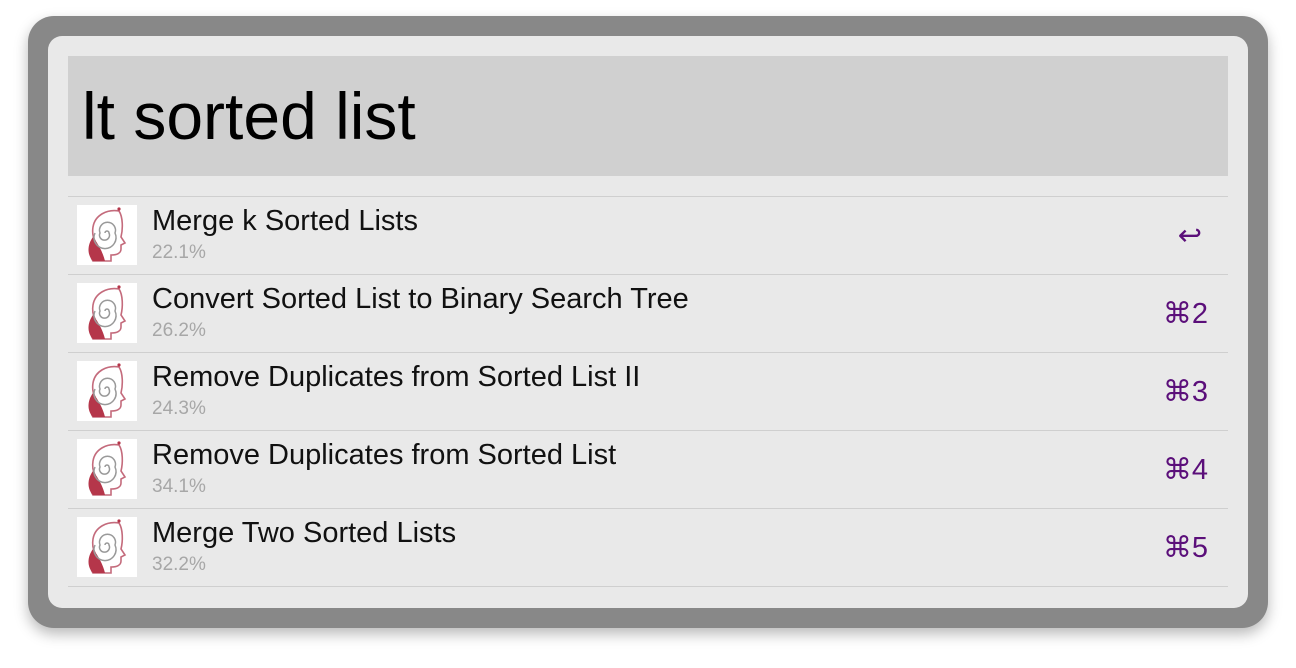 This screenshot has width=1296, height=668. What do you see at coordinates (179, 564) in the screenshot?
I see `result-acceptance-rate: 32.2%` at bounding box center [179, 564].